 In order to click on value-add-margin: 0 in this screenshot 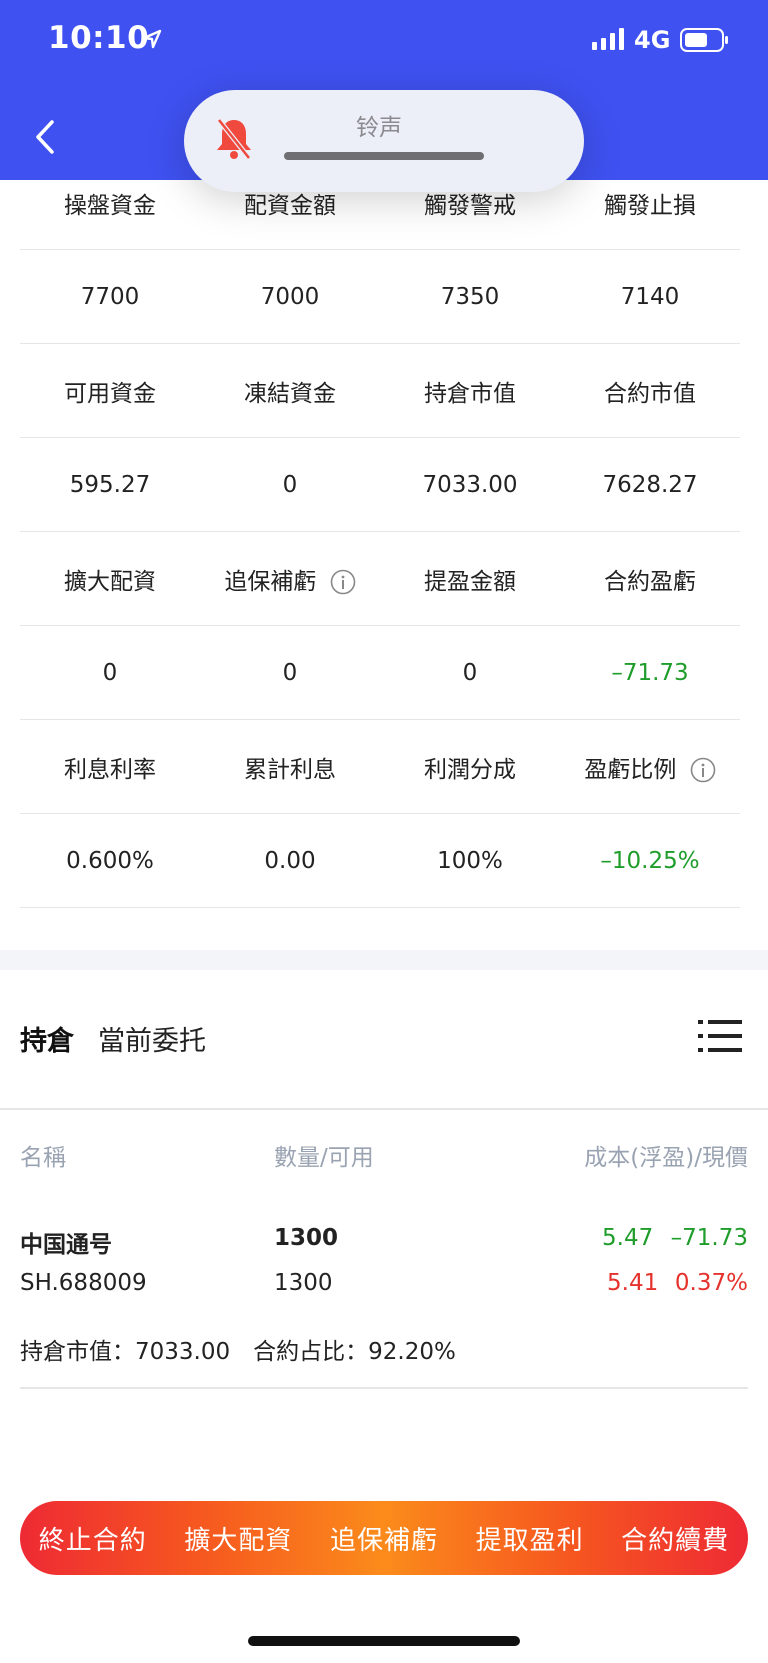, I will do `click(290, 672)`.